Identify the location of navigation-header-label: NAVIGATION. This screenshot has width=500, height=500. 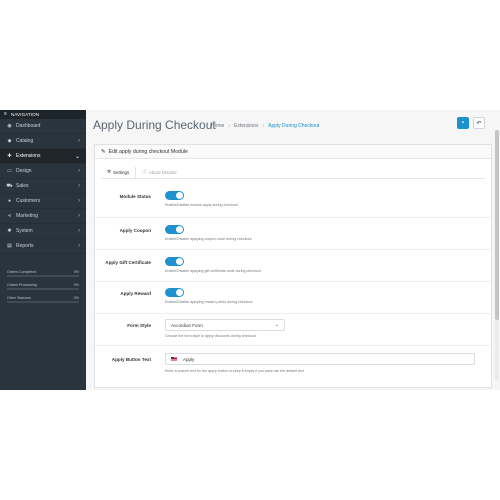
(25, 114).